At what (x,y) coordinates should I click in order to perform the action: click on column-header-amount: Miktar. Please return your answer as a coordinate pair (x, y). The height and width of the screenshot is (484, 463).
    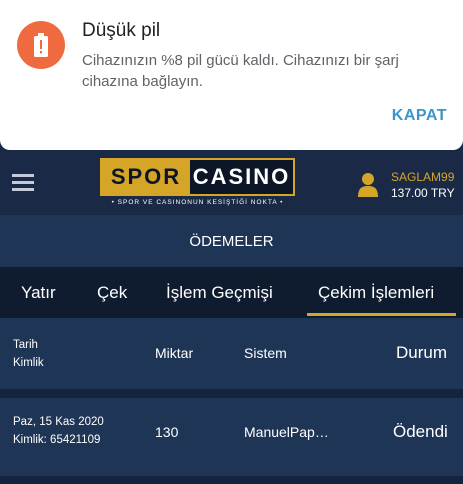
    Looking at the image, I should click on (174, 353).